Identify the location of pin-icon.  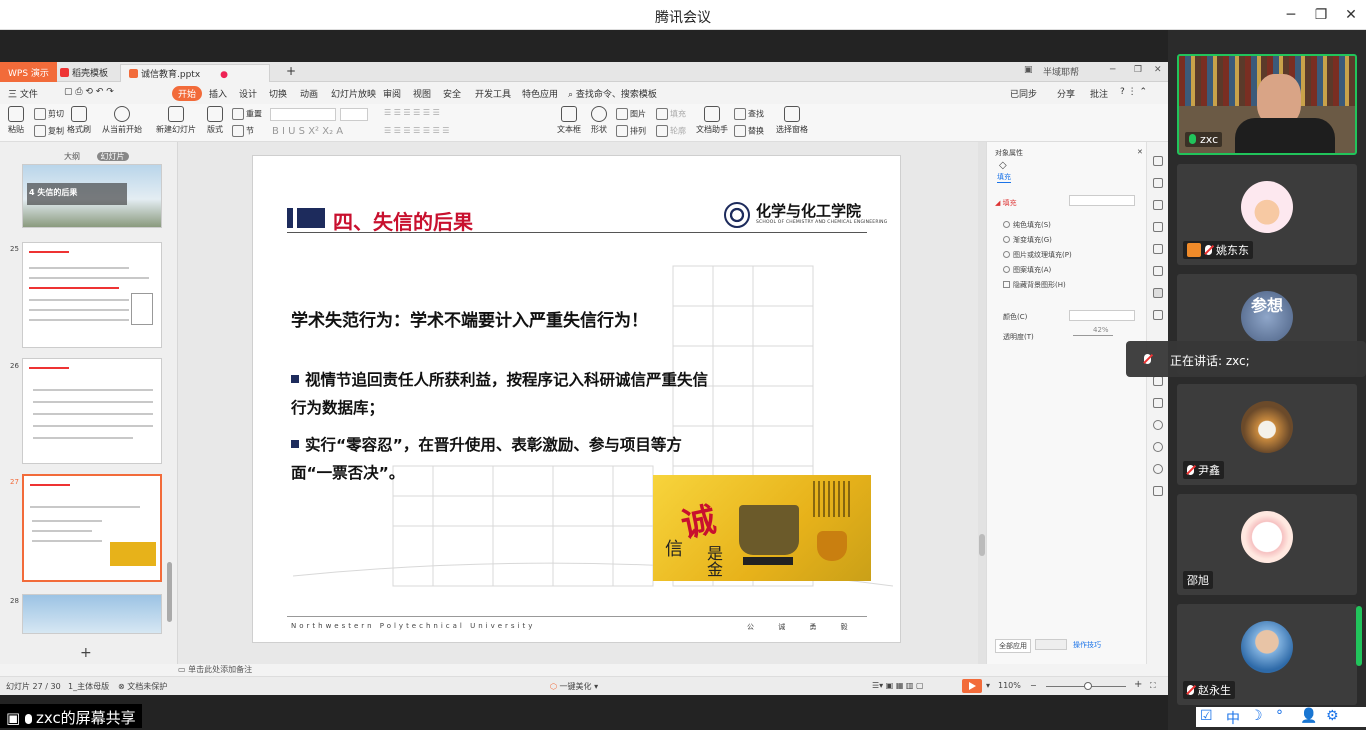
(1158, 161).